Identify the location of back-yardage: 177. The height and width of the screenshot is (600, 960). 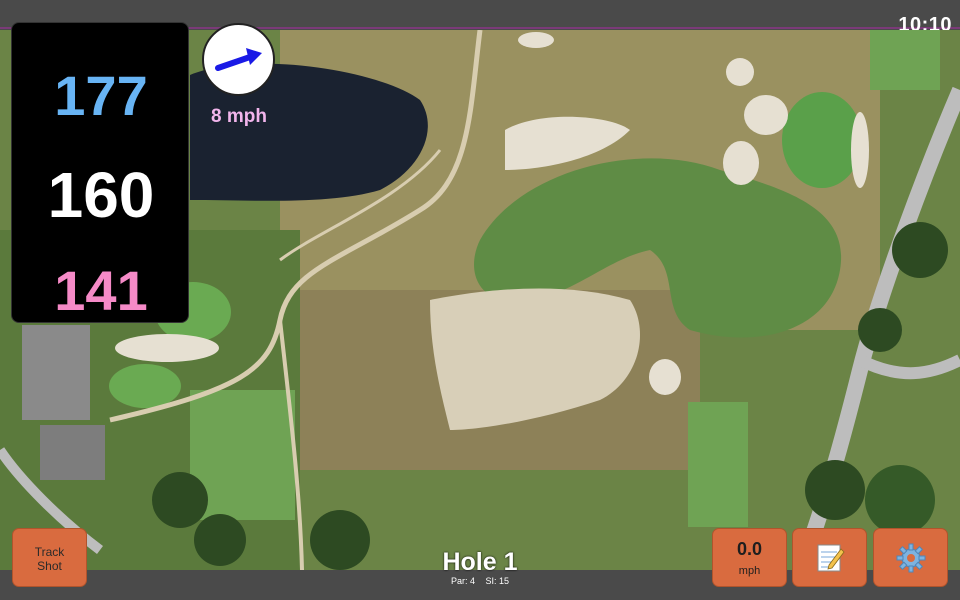
(101, 95).